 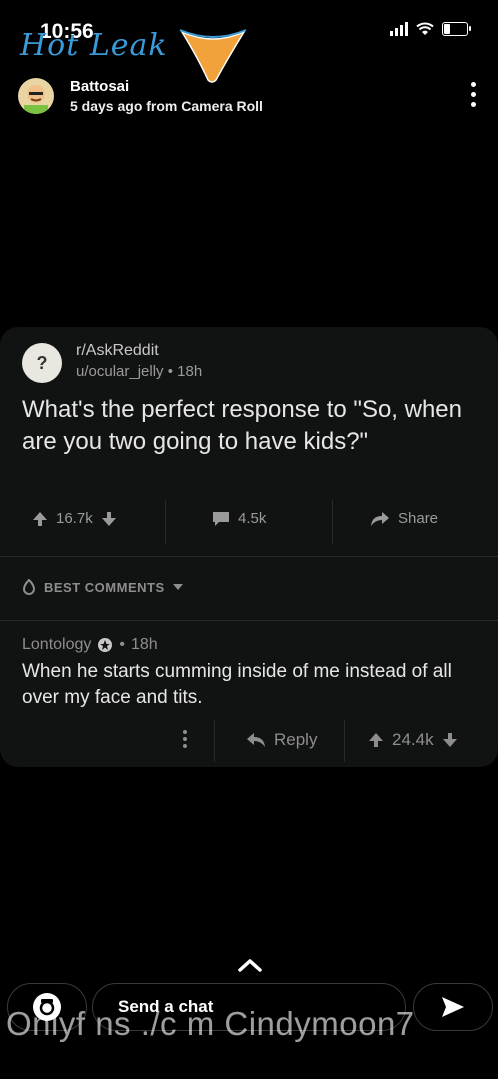 I want to click on wifi-icon, so click(x=425, y=28).